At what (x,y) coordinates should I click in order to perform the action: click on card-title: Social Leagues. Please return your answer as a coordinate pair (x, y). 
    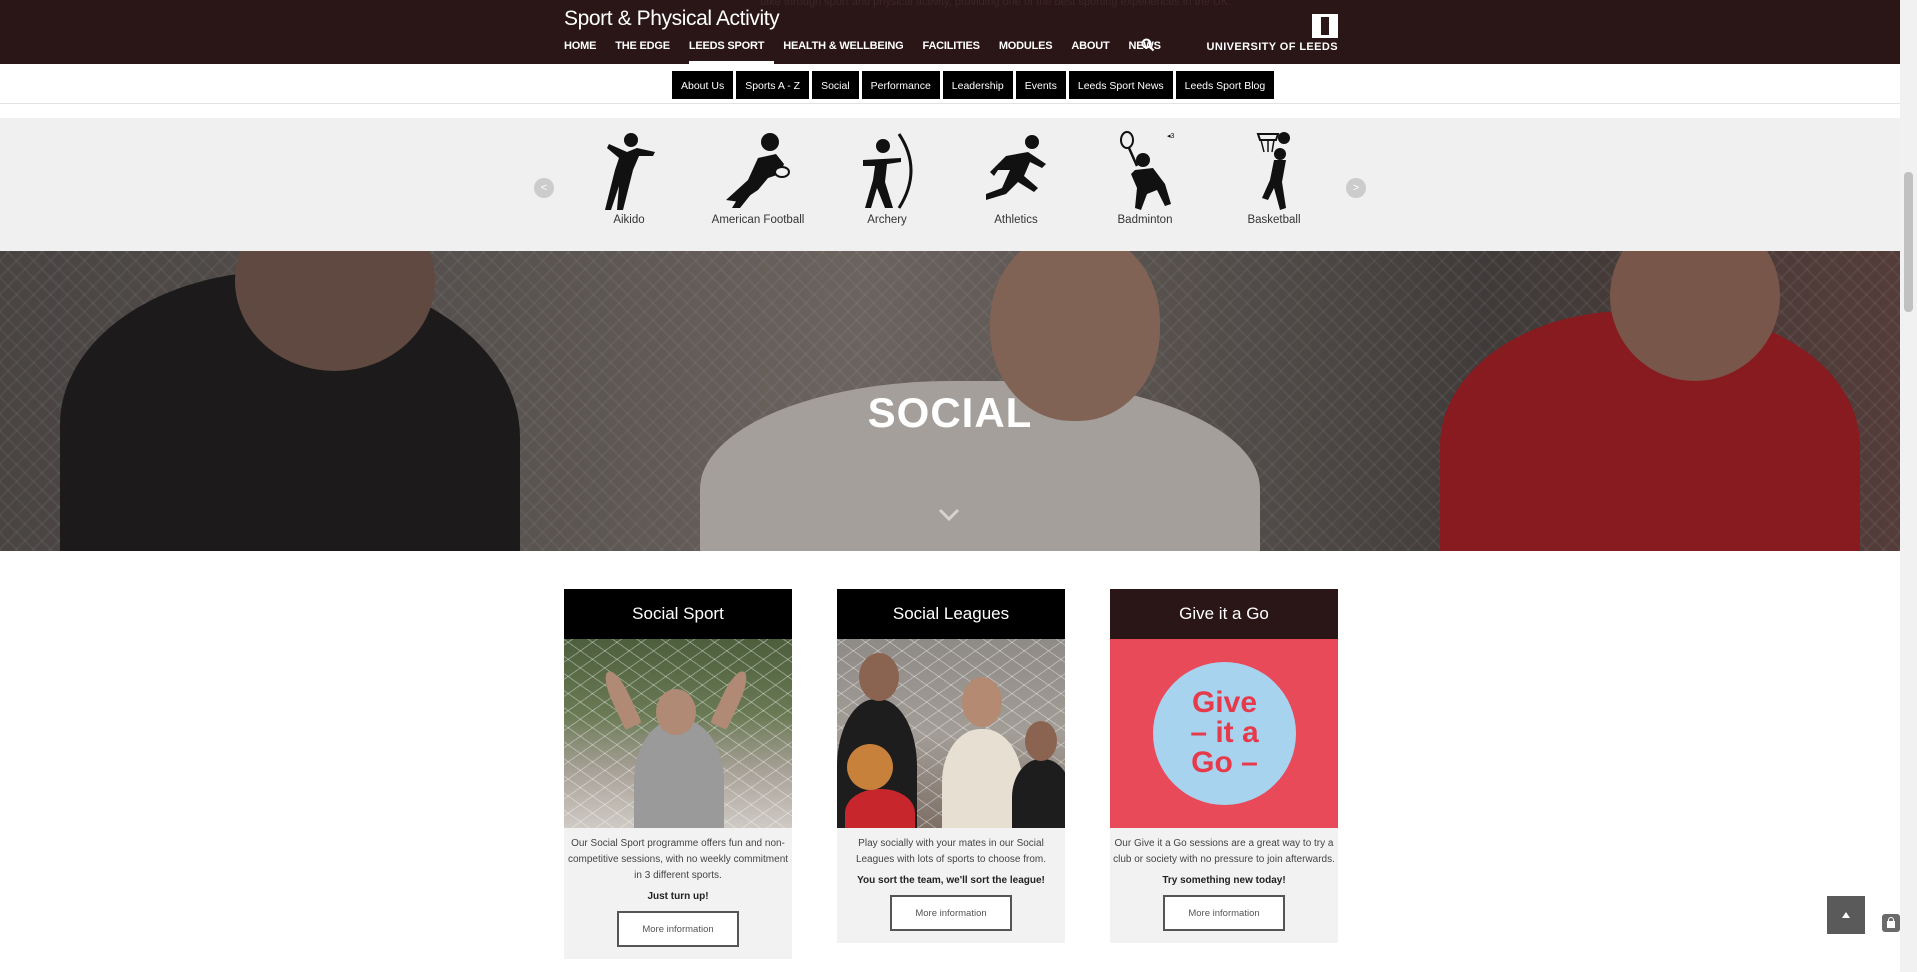
    Looking at the image, I should click on (951, 614).